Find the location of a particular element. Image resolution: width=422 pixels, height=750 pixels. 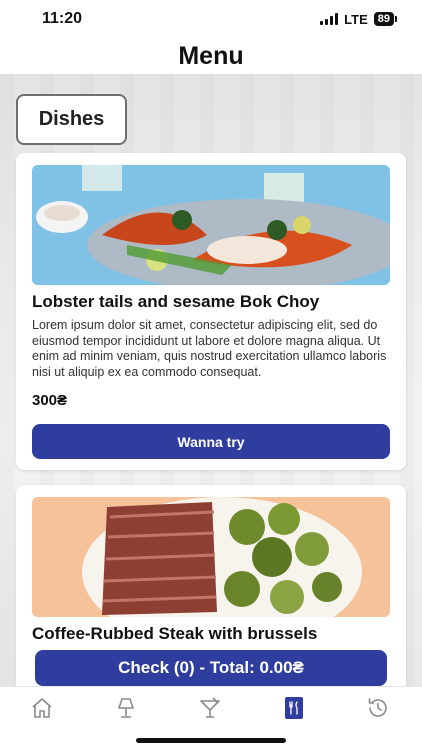

tab-menu is located at coordinates (294, 708).